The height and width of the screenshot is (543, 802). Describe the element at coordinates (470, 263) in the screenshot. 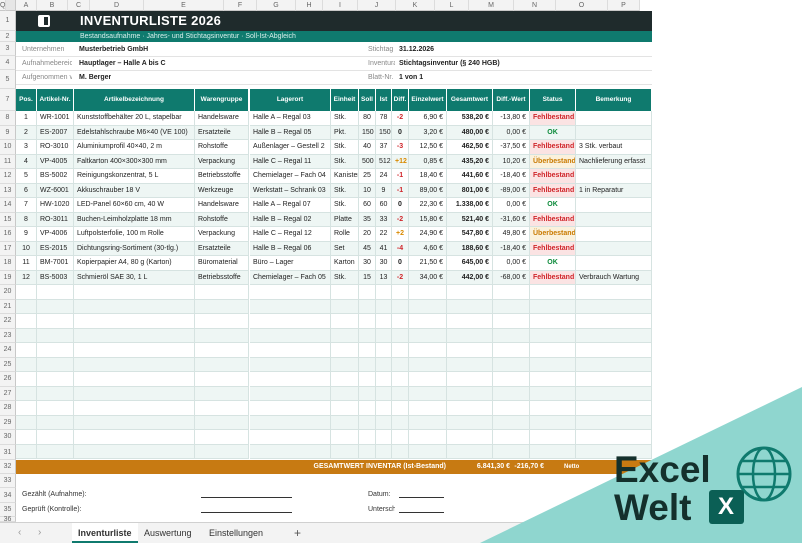

I see `table-cell-gw: 645,00 €` at that location.